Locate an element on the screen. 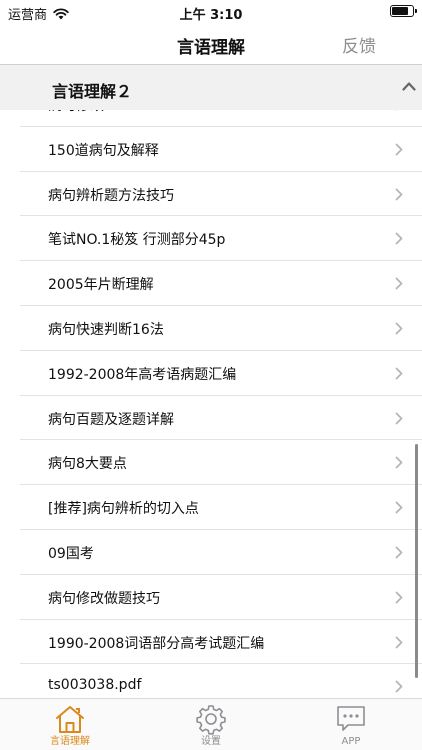  status-bar: 运营商 上午 3:10 is located at coordinates (211, 12).